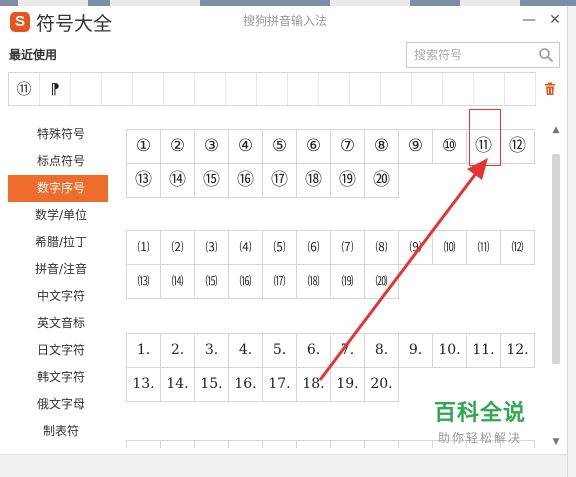  I want to click on symbol-cell: 14., so click(178, 385).